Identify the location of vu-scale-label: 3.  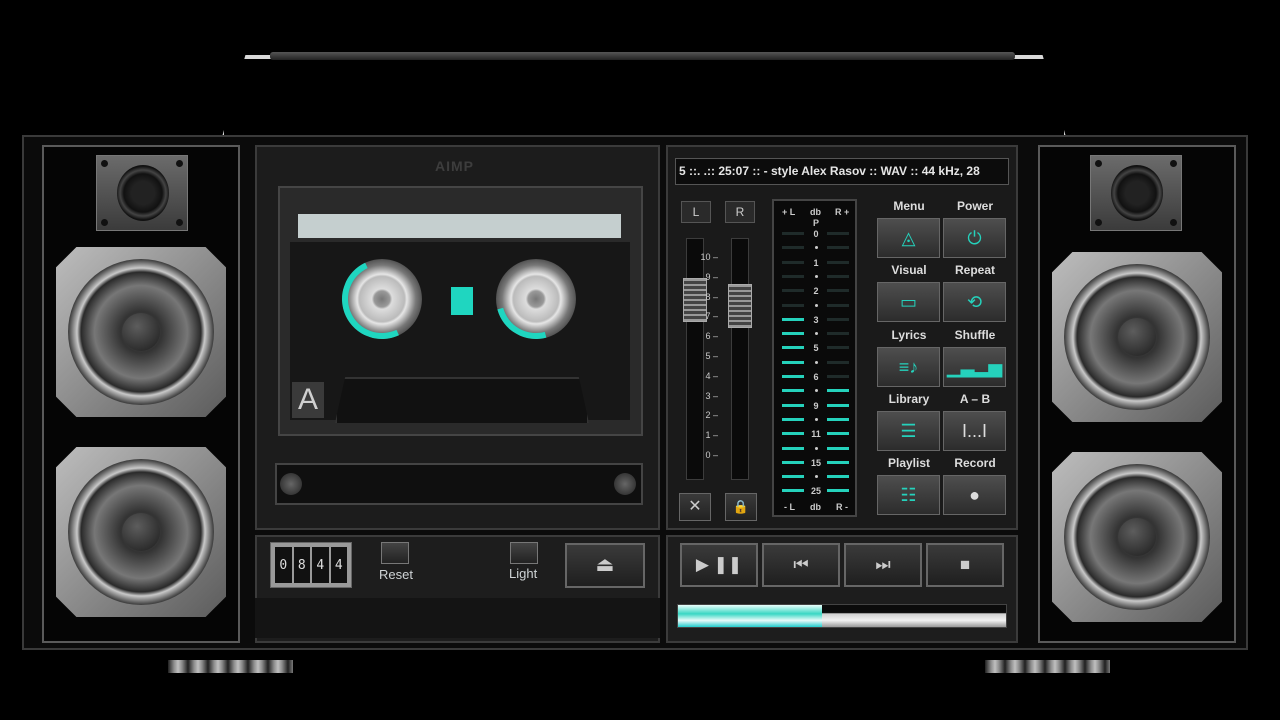
(816, 319).